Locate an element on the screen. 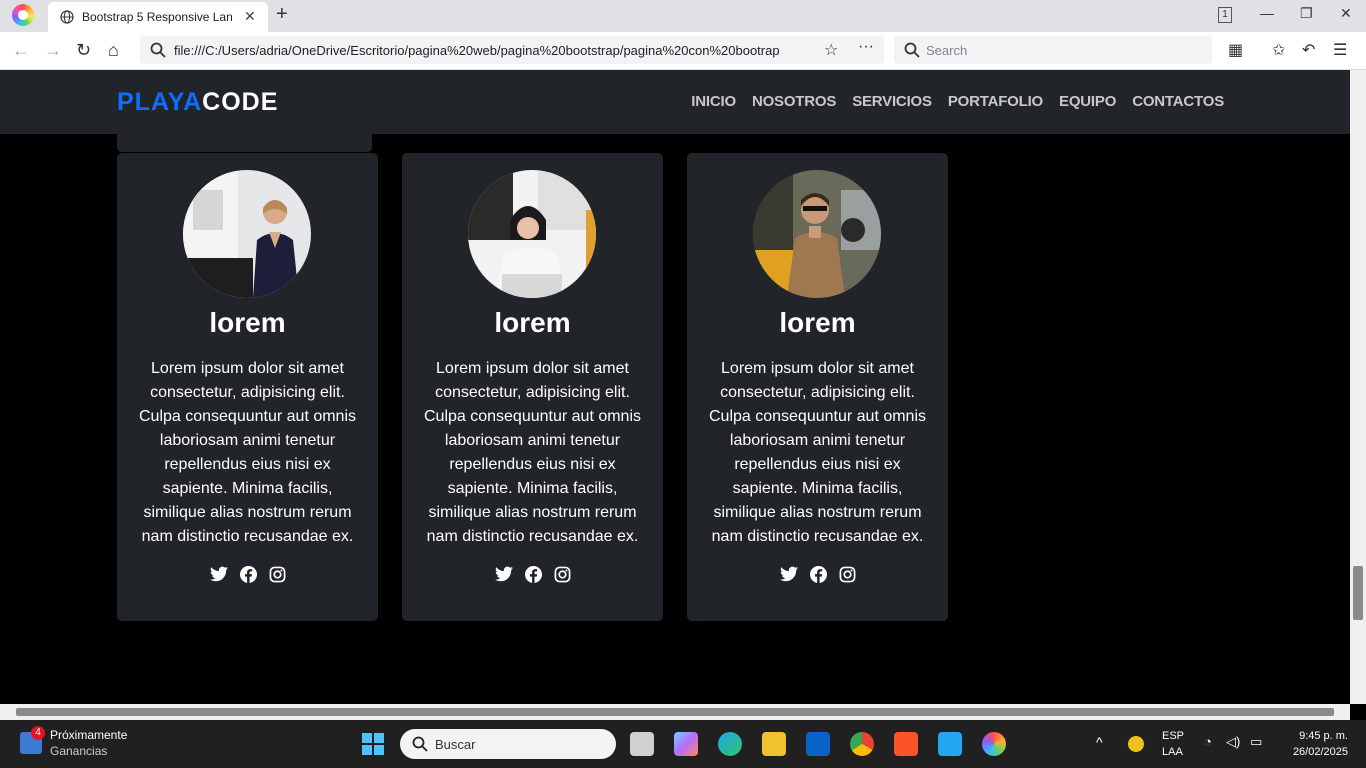 This screenshot has height=768, width=1366. browser-taskbar-icon is located at coordinates (994, 744).